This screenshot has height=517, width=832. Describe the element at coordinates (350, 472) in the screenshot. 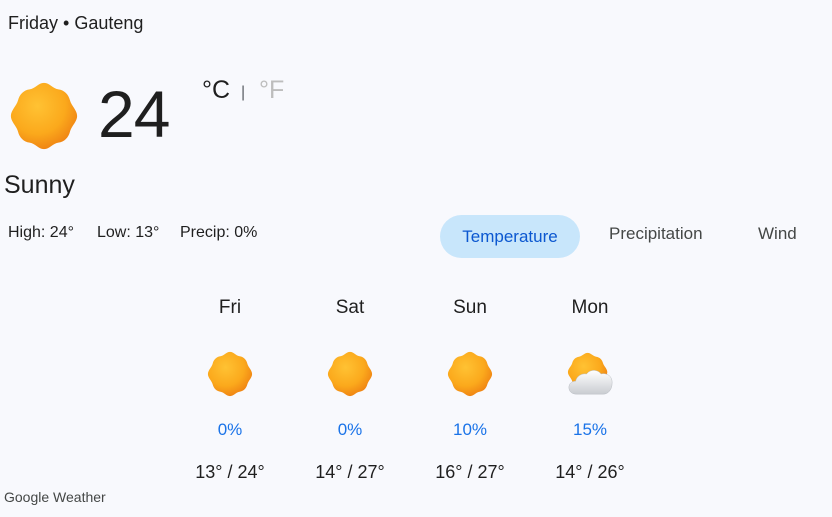

I see `day-temperature-range: 14° / 27°` at that location.